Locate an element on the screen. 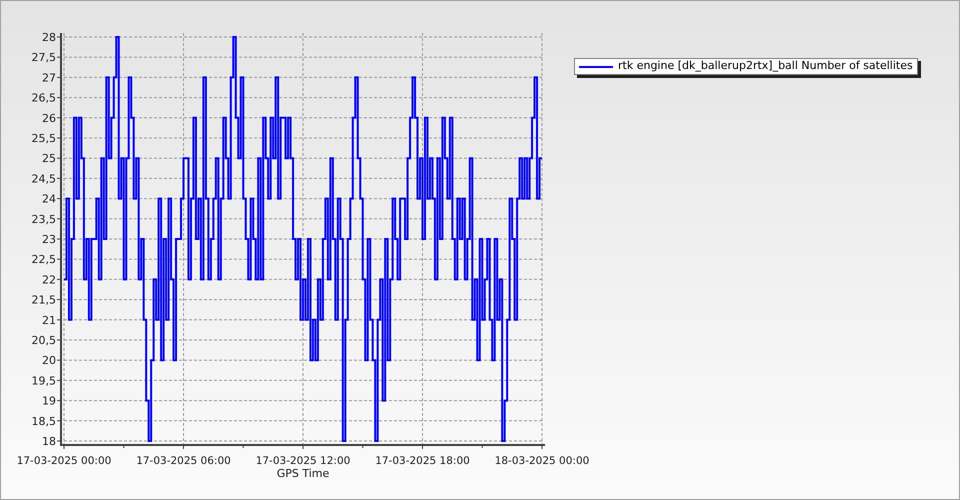 The image size is (960, 500). y-tick-label: 21,5 is located at coordinates (44, 300).